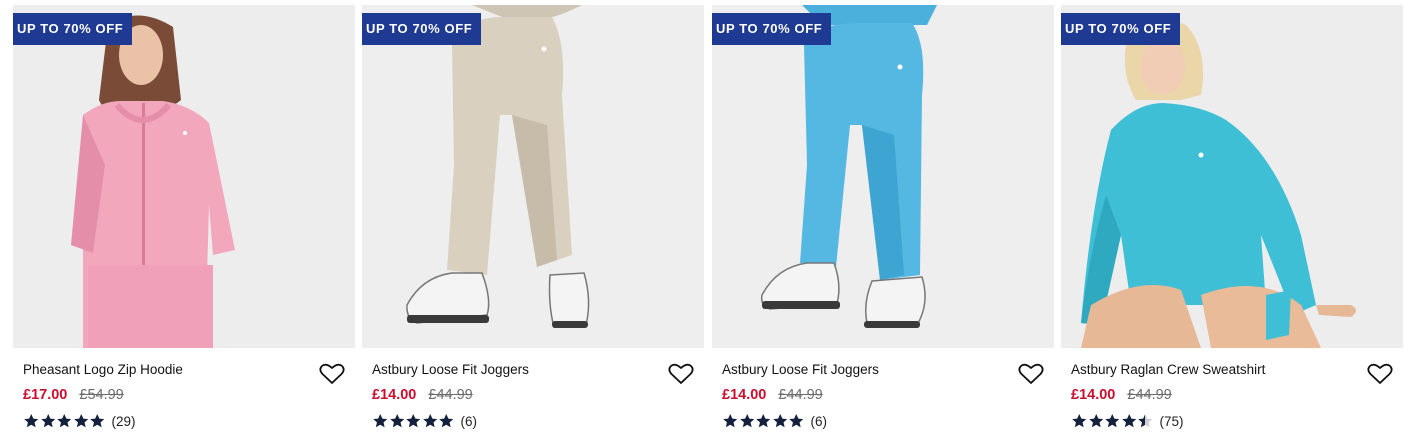  What do you see at coordinates (45, 395) in the screenshot?
I see `sale-price: £17.00` at bounding box center [45, 395].